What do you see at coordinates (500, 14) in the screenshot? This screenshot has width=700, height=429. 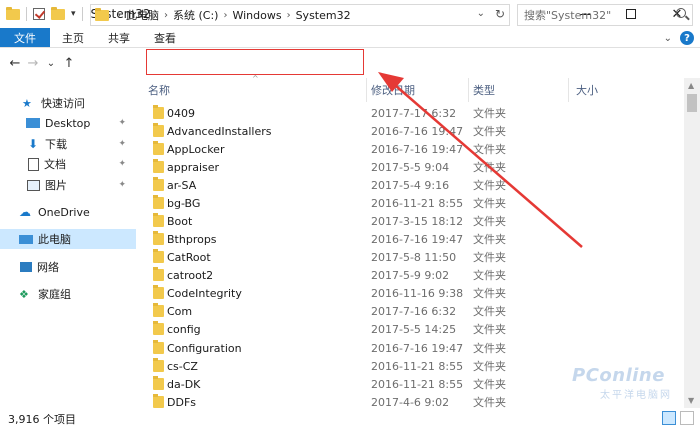 I see `refresh-icon: ↻` at bounding box center [500, 14].